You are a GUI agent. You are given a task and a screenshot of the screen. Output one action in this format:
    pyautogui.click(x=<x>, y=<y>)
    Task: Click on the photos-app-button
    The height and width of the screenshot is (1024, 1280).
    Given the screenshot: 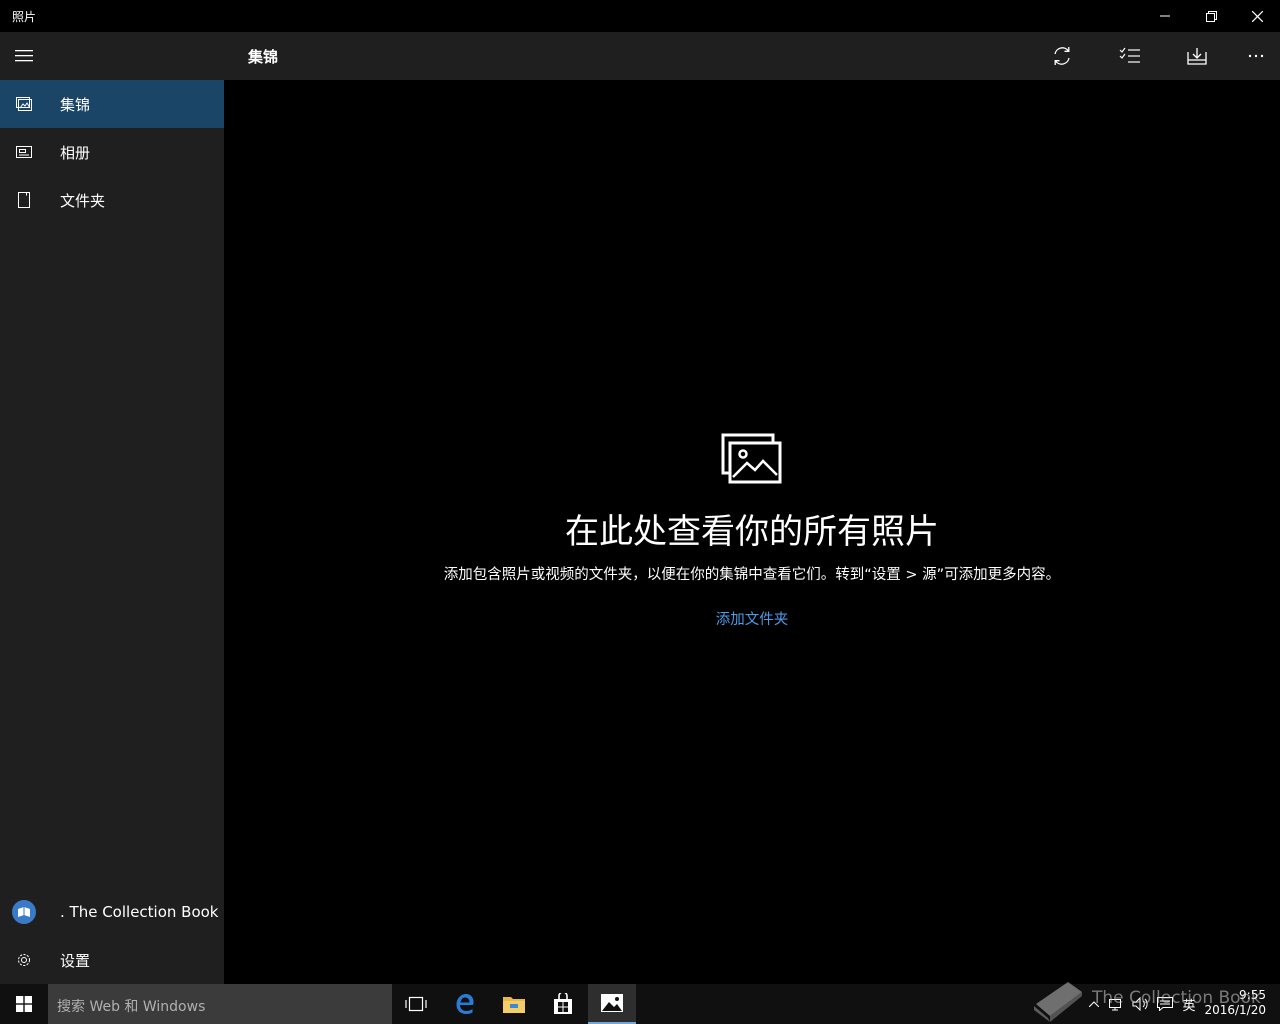 What is the action you would take?
    pyautogui.click(x=612, y=1004)
    